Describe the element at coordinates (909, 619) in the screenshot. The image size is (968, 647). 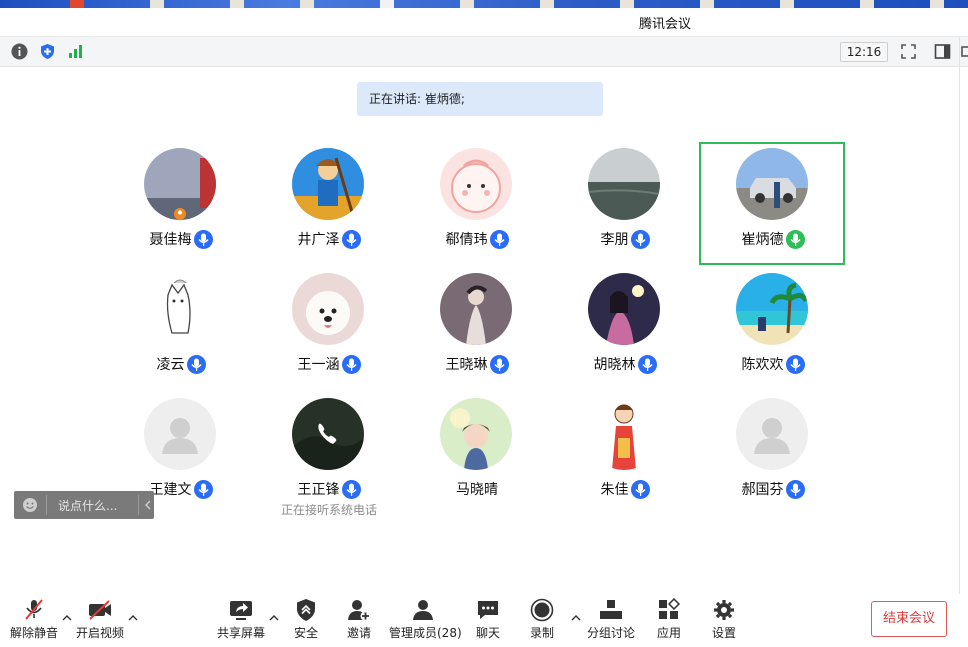
I see `end-meeting-button: 结束会议` at that location.